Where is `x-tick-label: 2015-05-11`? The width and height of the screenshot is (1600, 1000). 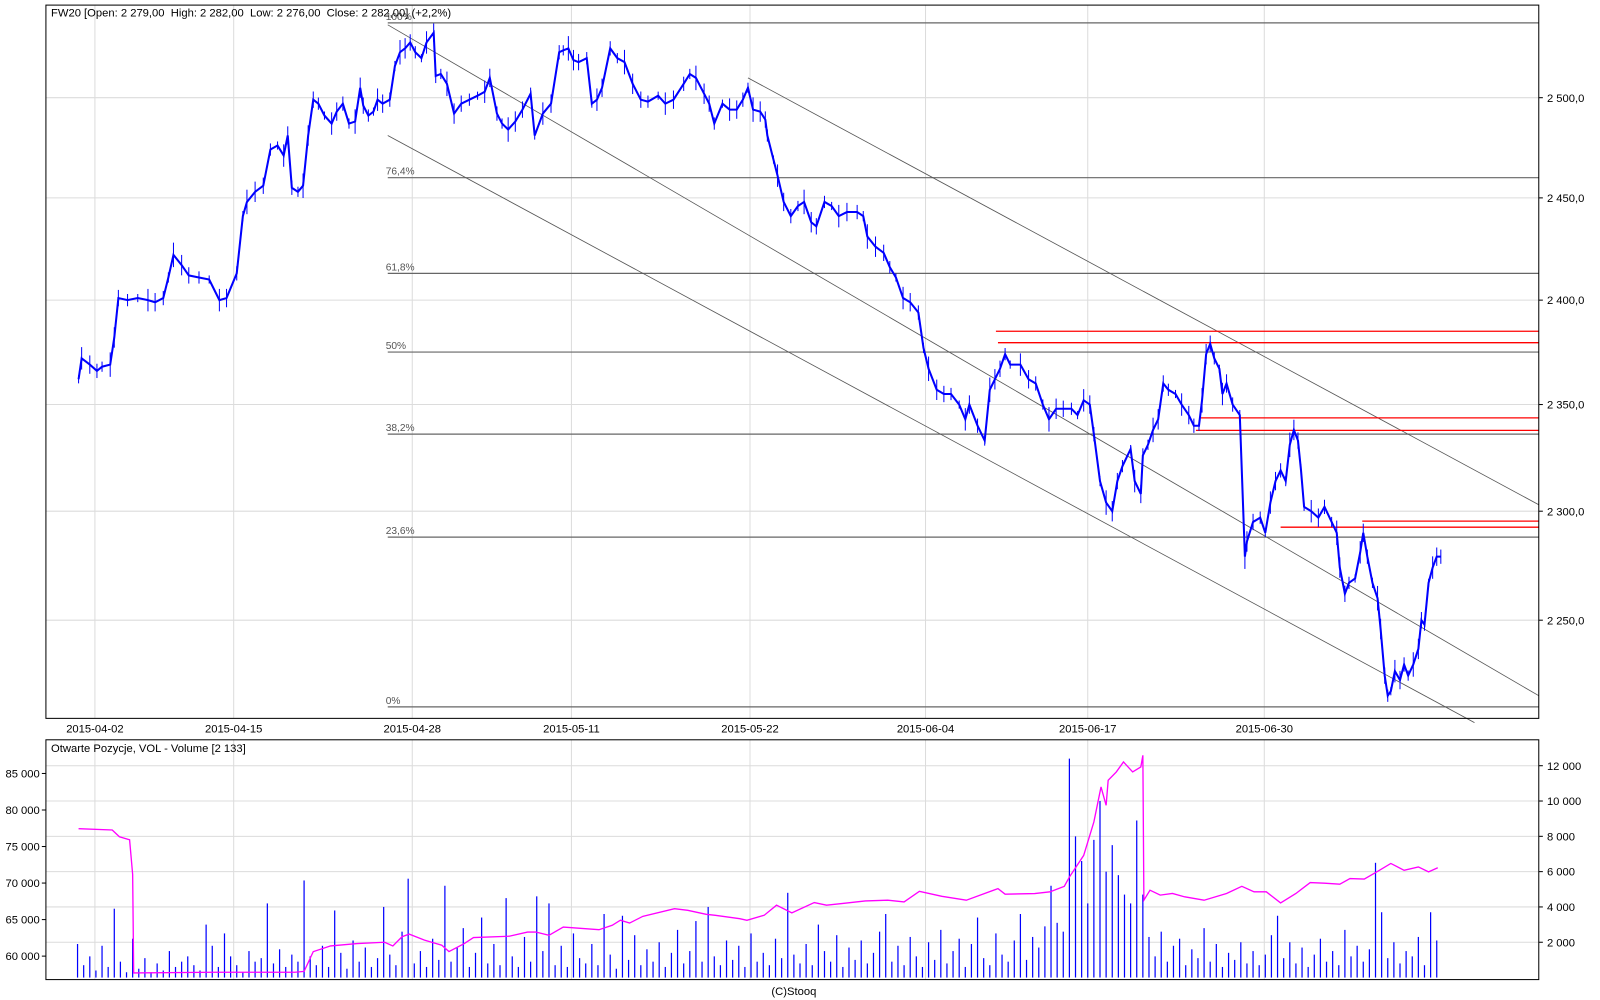 x-tick-label: 2015-05-11 is located at coordinates (571, 730).